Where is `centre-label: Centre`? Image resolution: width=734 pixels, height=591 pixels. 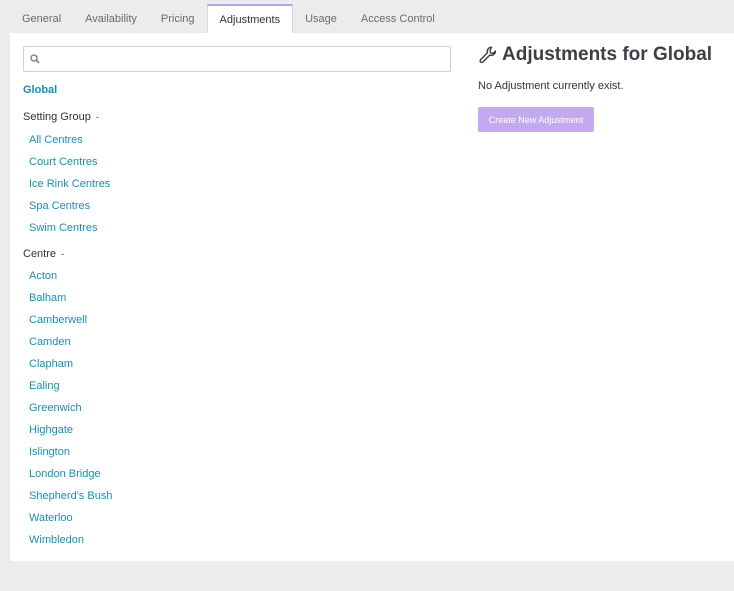
centre-label: Centre is located at coordinates (40, 254).